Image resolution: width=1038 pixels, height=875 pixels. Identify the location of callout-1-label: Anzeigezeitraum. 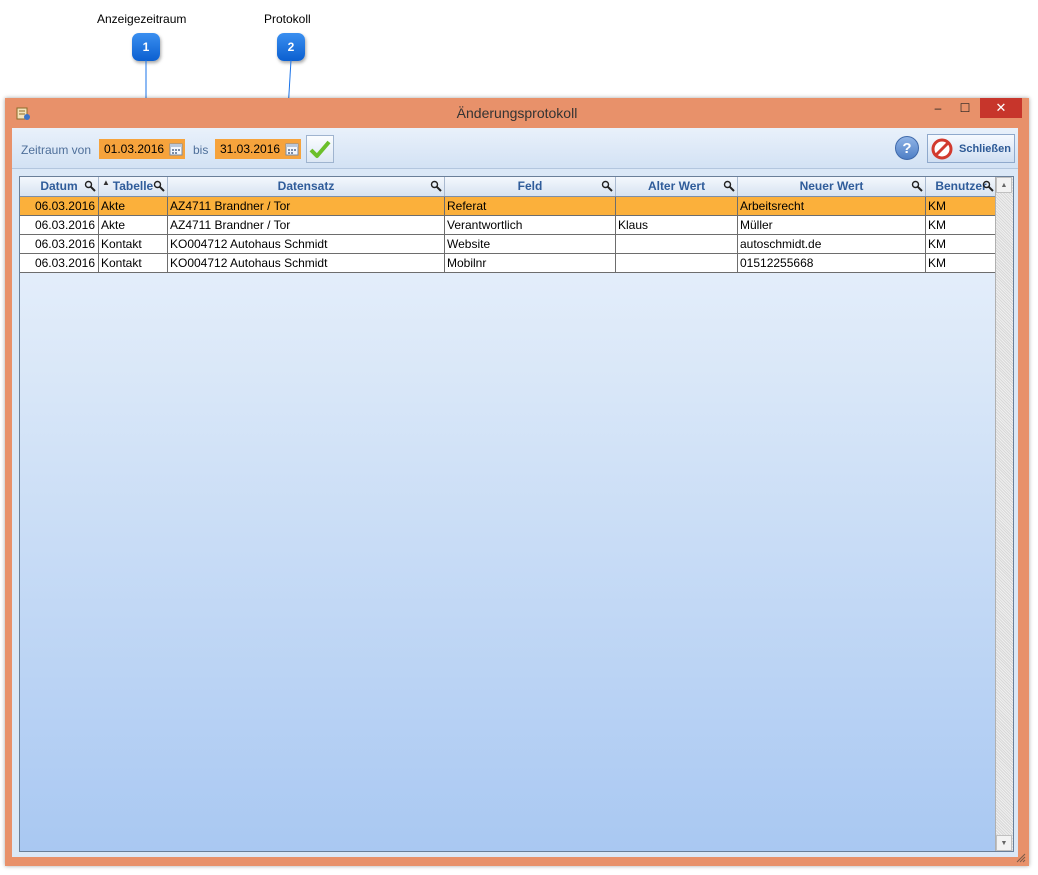
(142, 19).